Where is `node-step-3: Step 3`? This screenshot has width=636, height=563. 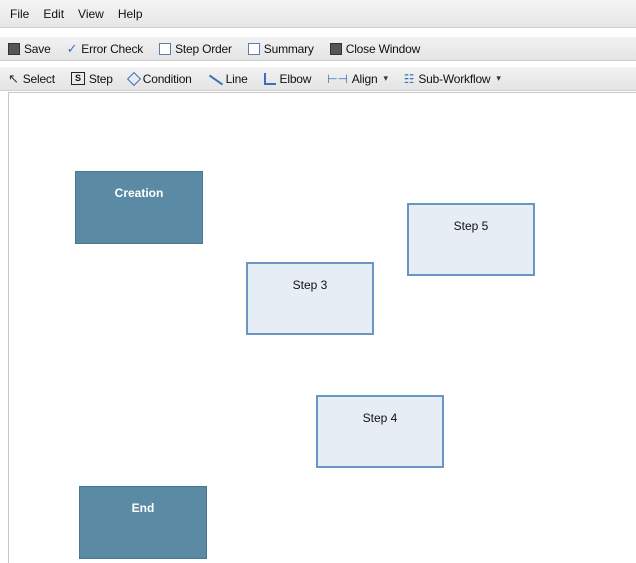 node-step-3: Step 3 is located at coordinates (310, 298).